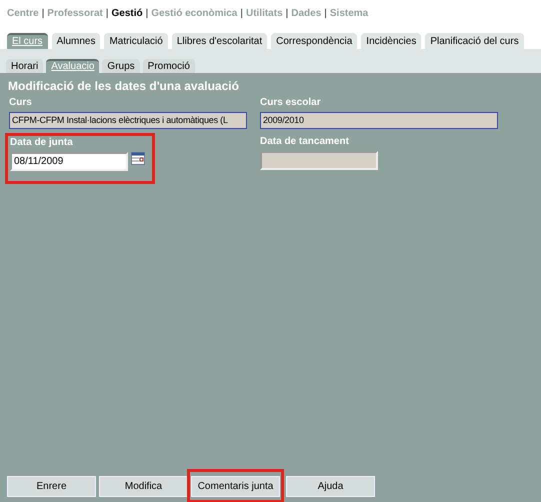 The image size is (541, 502). Describe the element at coordinates (128, 120) in the screenshot. I see `input-field: CFPM-CFPM Instal·lacions elèctriques i automàtiques (L` at that location.